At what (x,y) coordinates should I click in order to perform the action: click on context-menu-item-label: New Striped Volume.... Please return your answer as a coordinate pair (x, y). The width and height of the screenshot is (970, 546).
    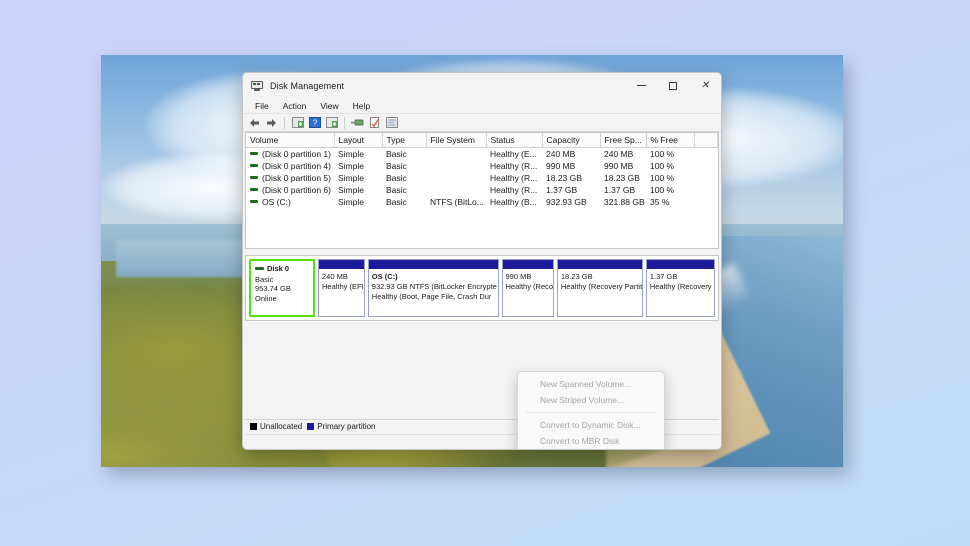
    Looking at the image, I should click on (582, 400).